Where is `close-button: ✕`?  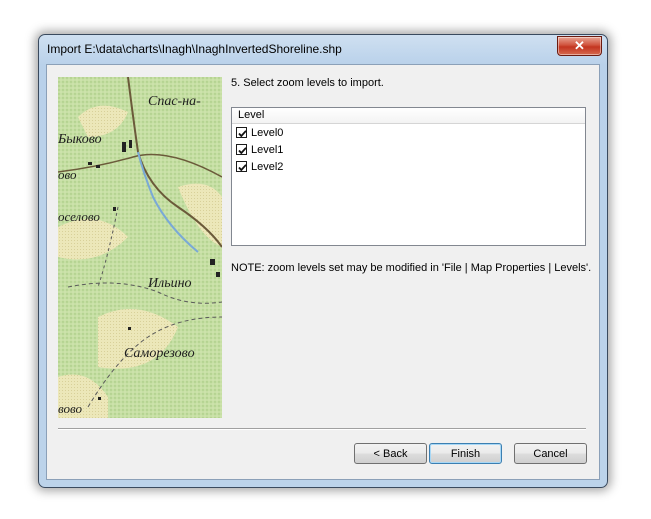 close-button: ✕ is located at coordinates (579, 46).